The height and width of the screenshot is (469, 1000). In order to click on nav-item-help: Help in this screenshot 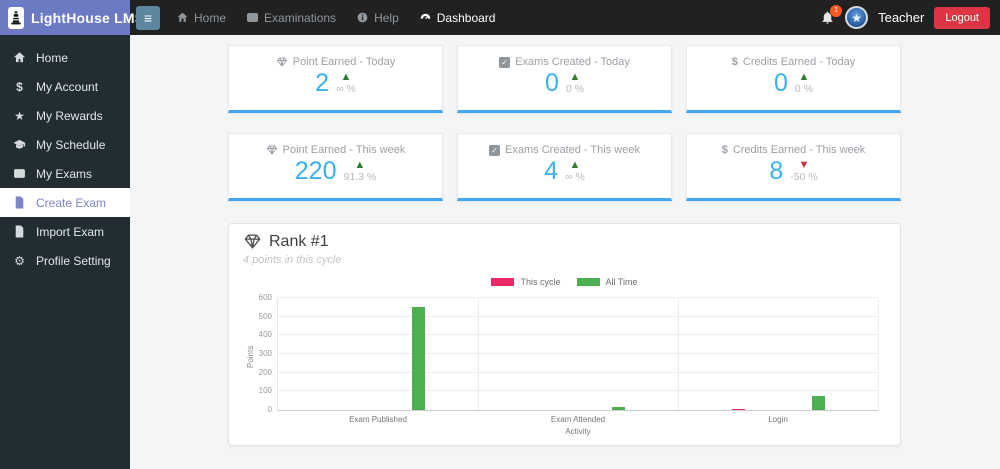, I will do `click(377, 18)`.